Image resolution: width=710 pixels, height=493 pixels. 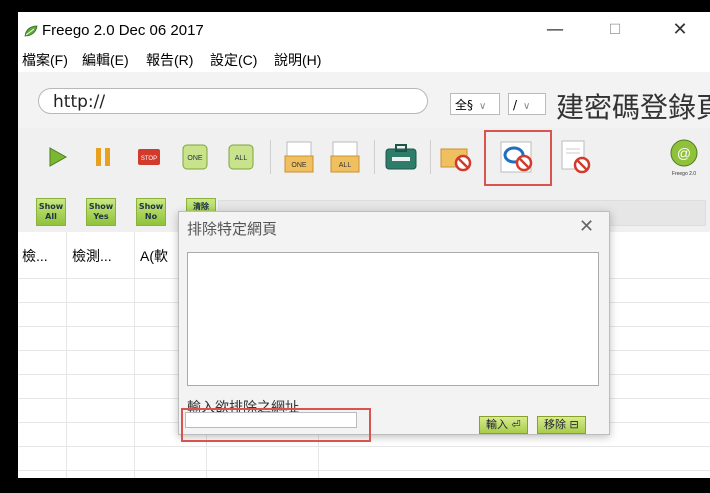 What do you see at coordinates (615, 30) in the screenshot?
I see `maximize-button: ☐` at bounding box center [615, 30].